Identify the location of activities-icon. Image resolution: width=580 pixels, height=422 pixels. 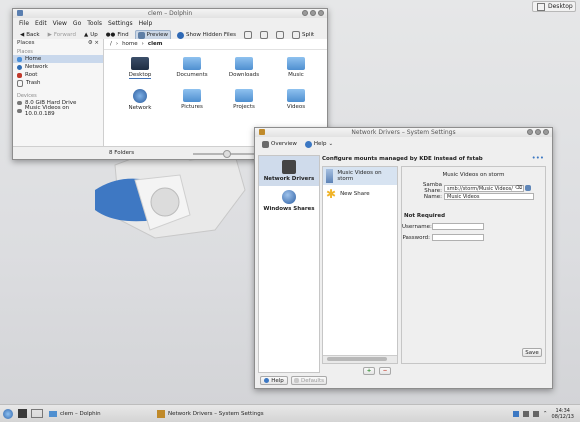
(22, 413).